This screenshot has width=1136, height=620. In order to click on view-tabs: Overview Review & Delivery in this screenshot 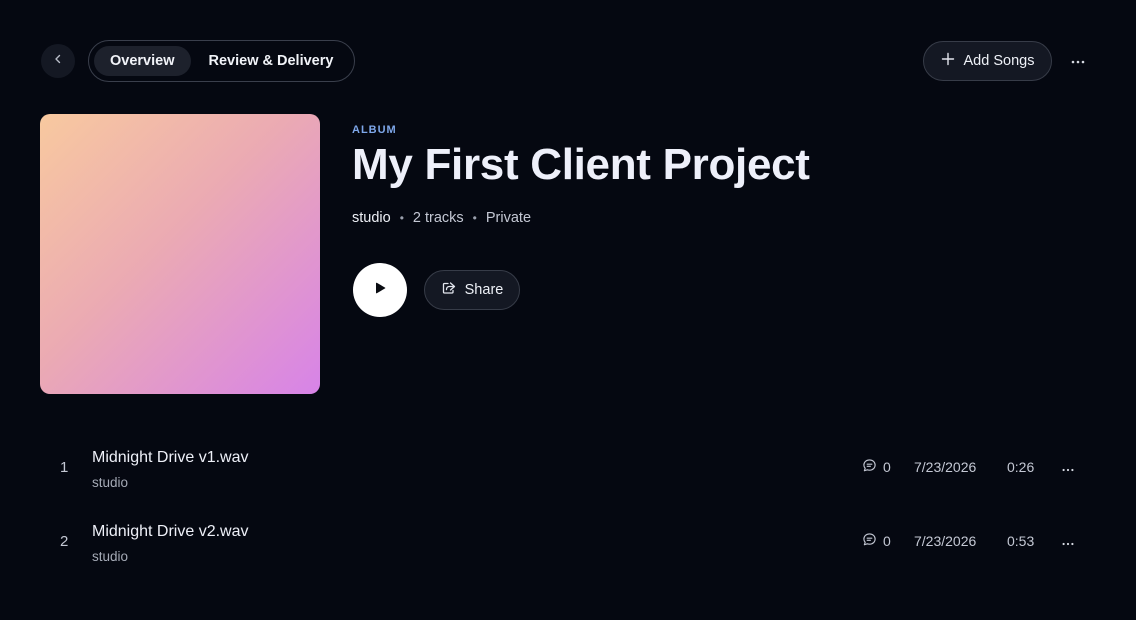, I will do `click(222, 61)`.